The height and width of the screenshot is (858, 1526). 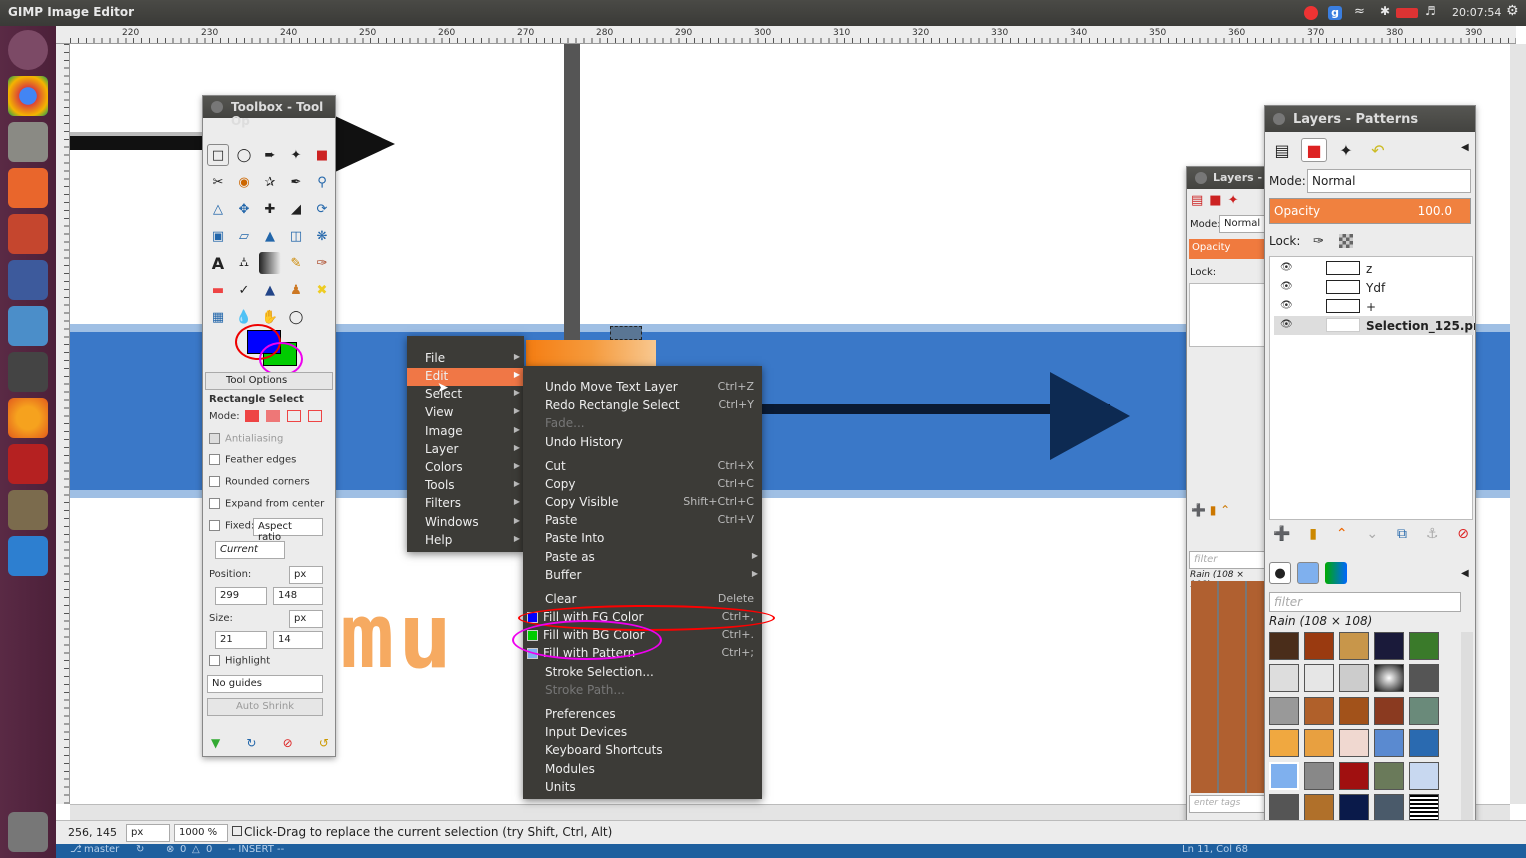 I want to click on size-h-input: 14, so click(x=298, y=640).